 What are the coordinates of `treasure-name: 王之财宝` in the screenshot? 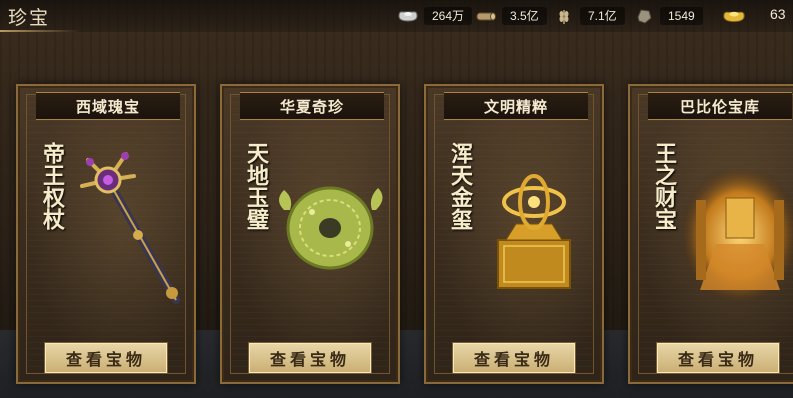 It's located at (664, 186).